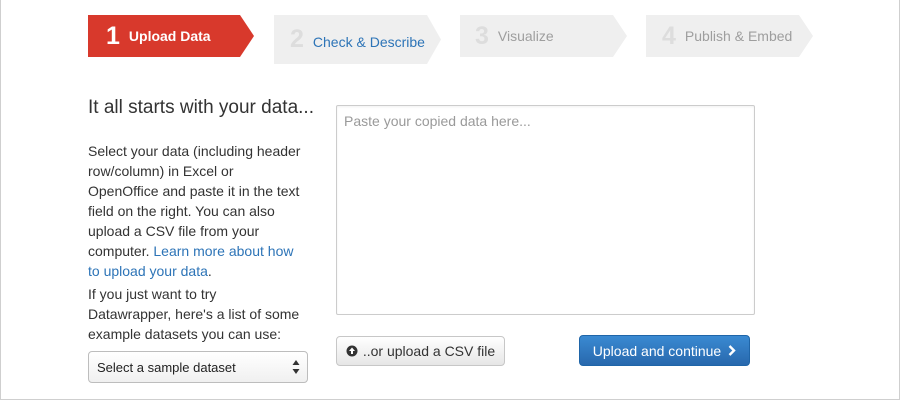 The width and height of the screenshot is (900, 400). Describe the element at coordinates (657, 350) in the screenshot. I see `upload-continue-label: Upload and continue` at that location.